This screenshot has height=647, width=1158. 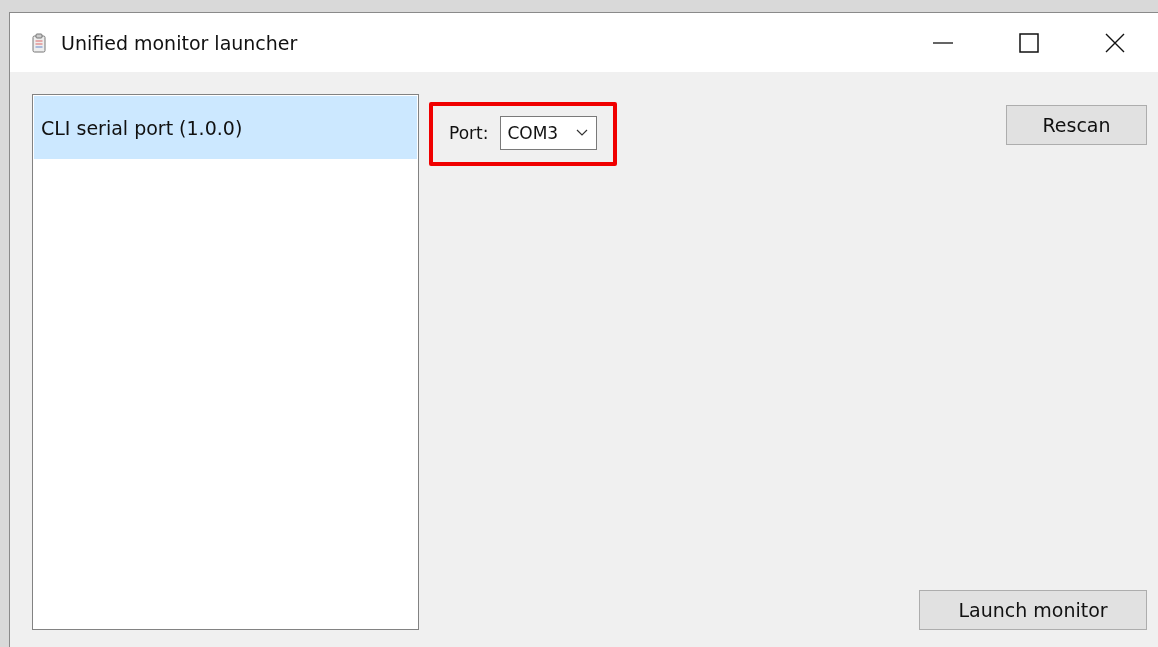 I want to click on chevron-down-icon, so click(x=582, y=133).